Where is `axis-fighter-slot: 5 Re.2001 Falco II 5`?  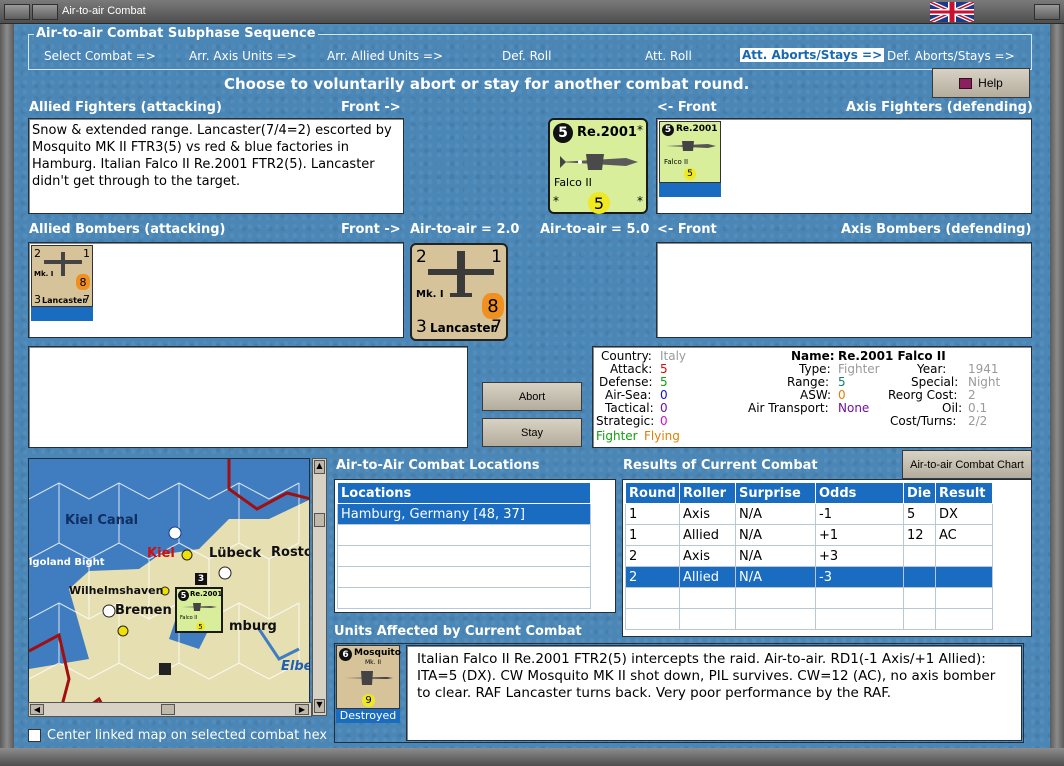 axis-fighter-slot: 5 Re.2001 Falco II 5 is located at coordinates (690, 159).